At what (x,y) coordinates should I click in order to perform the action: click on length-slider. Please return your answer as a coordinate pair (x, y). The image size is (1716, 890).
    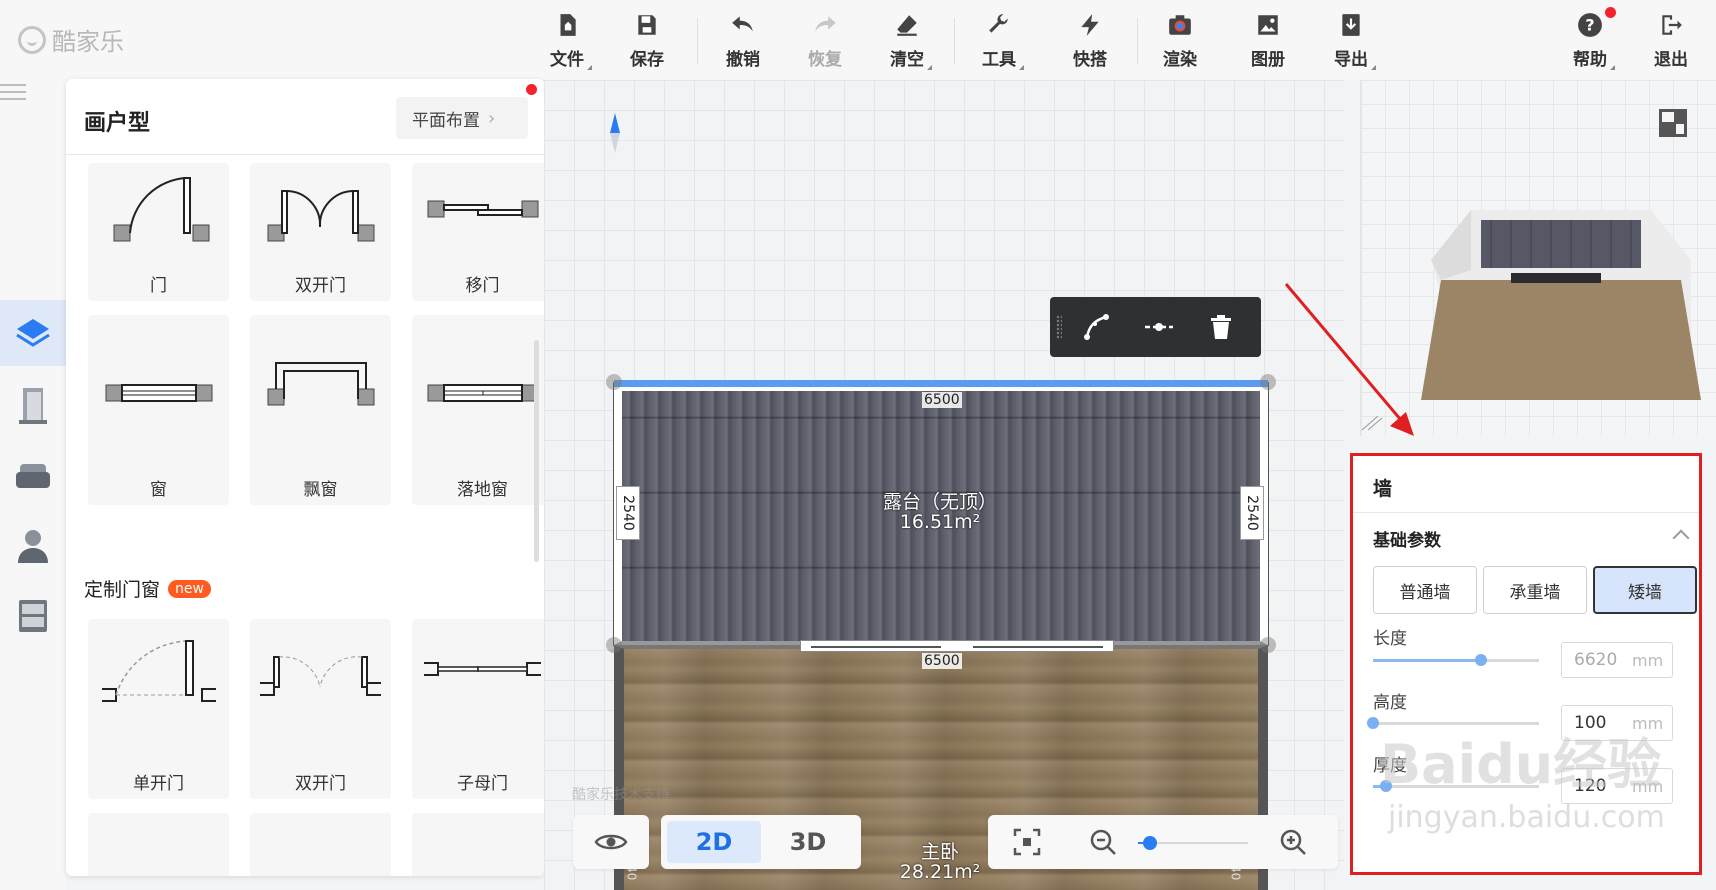
    Looking at the image, I should click on (1456, 660).